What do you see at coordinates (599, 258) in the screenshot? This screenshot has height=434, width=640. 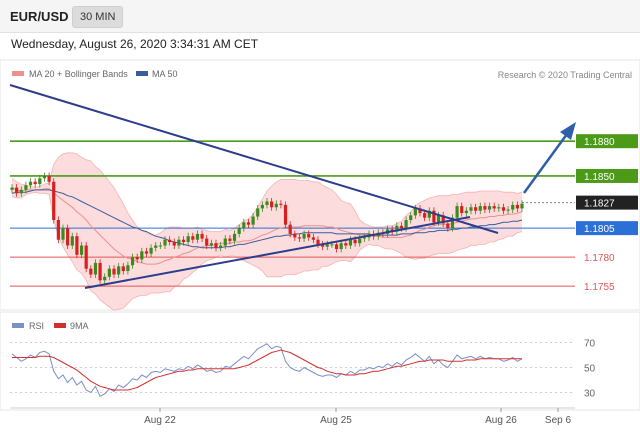 I see `level-label-1.1780: 1.1780` at bounding box center [599, 258].